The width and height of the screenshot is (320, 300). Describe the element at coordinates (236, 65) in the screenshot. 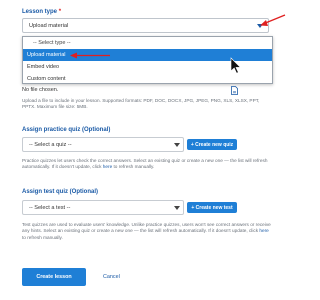

I see `mouse-cursor-icon` at that location.